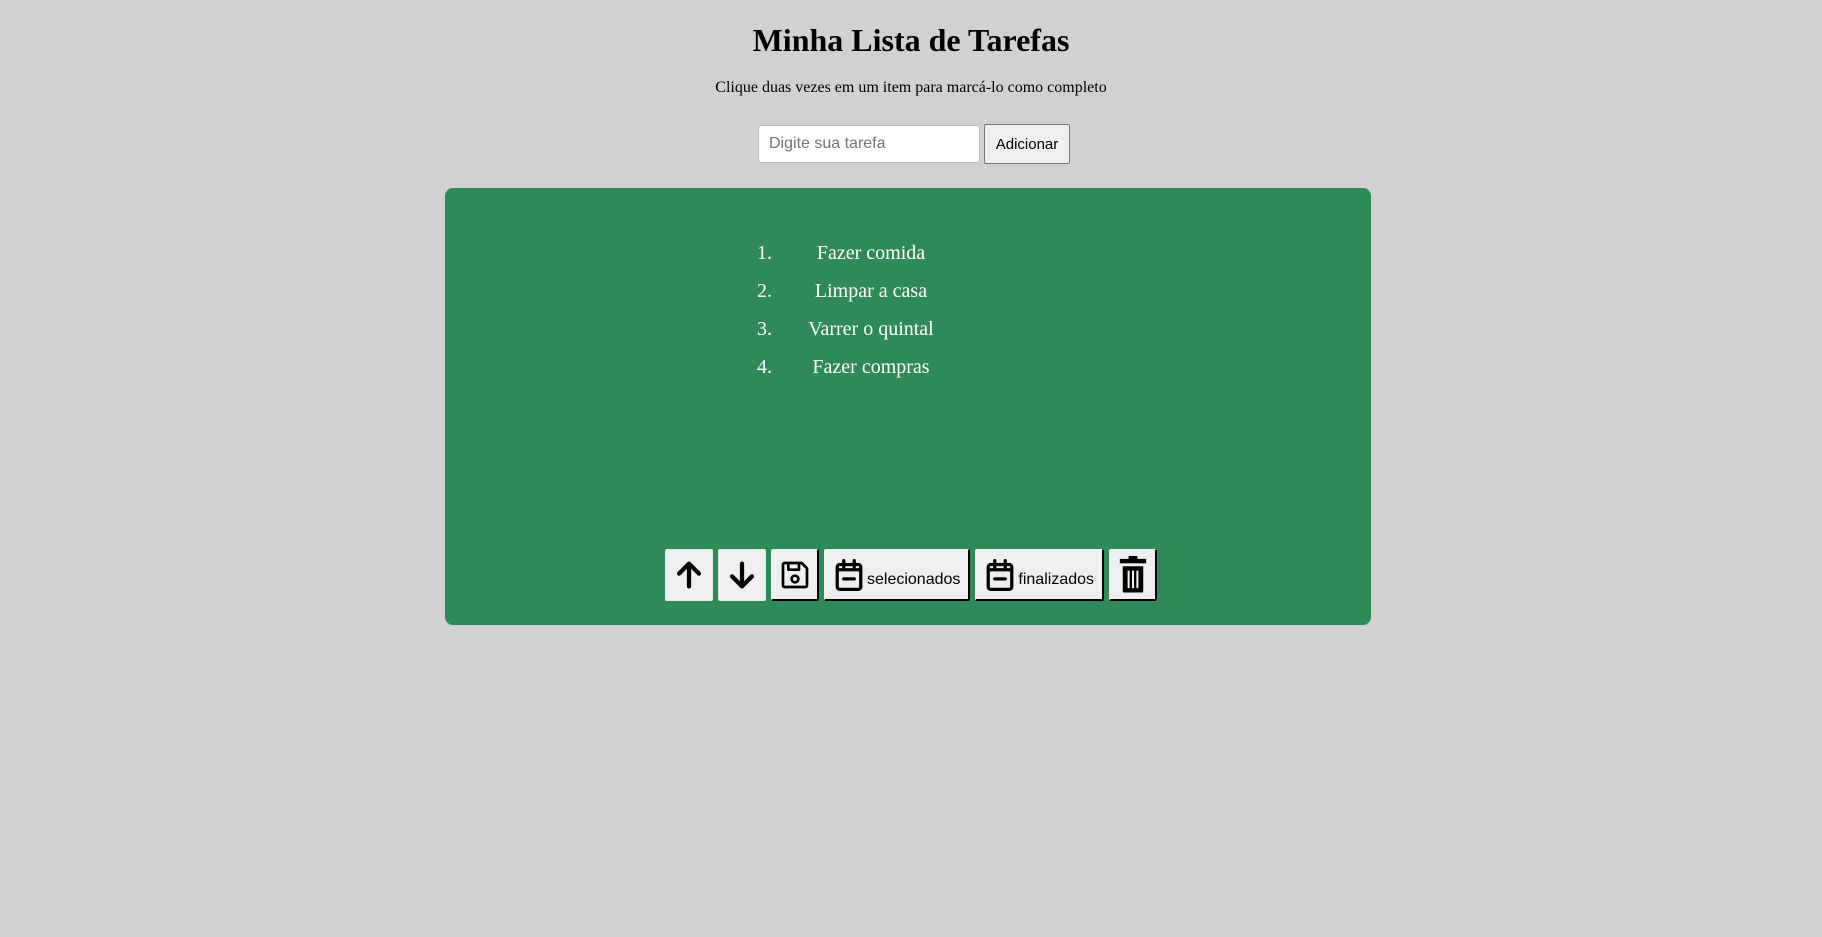 The image size is (1822, 937). What do you see at coordinates (871, 329) in the screenshot?
I see `task-text: Varrer o quintal` at bounding box center [871, 329].